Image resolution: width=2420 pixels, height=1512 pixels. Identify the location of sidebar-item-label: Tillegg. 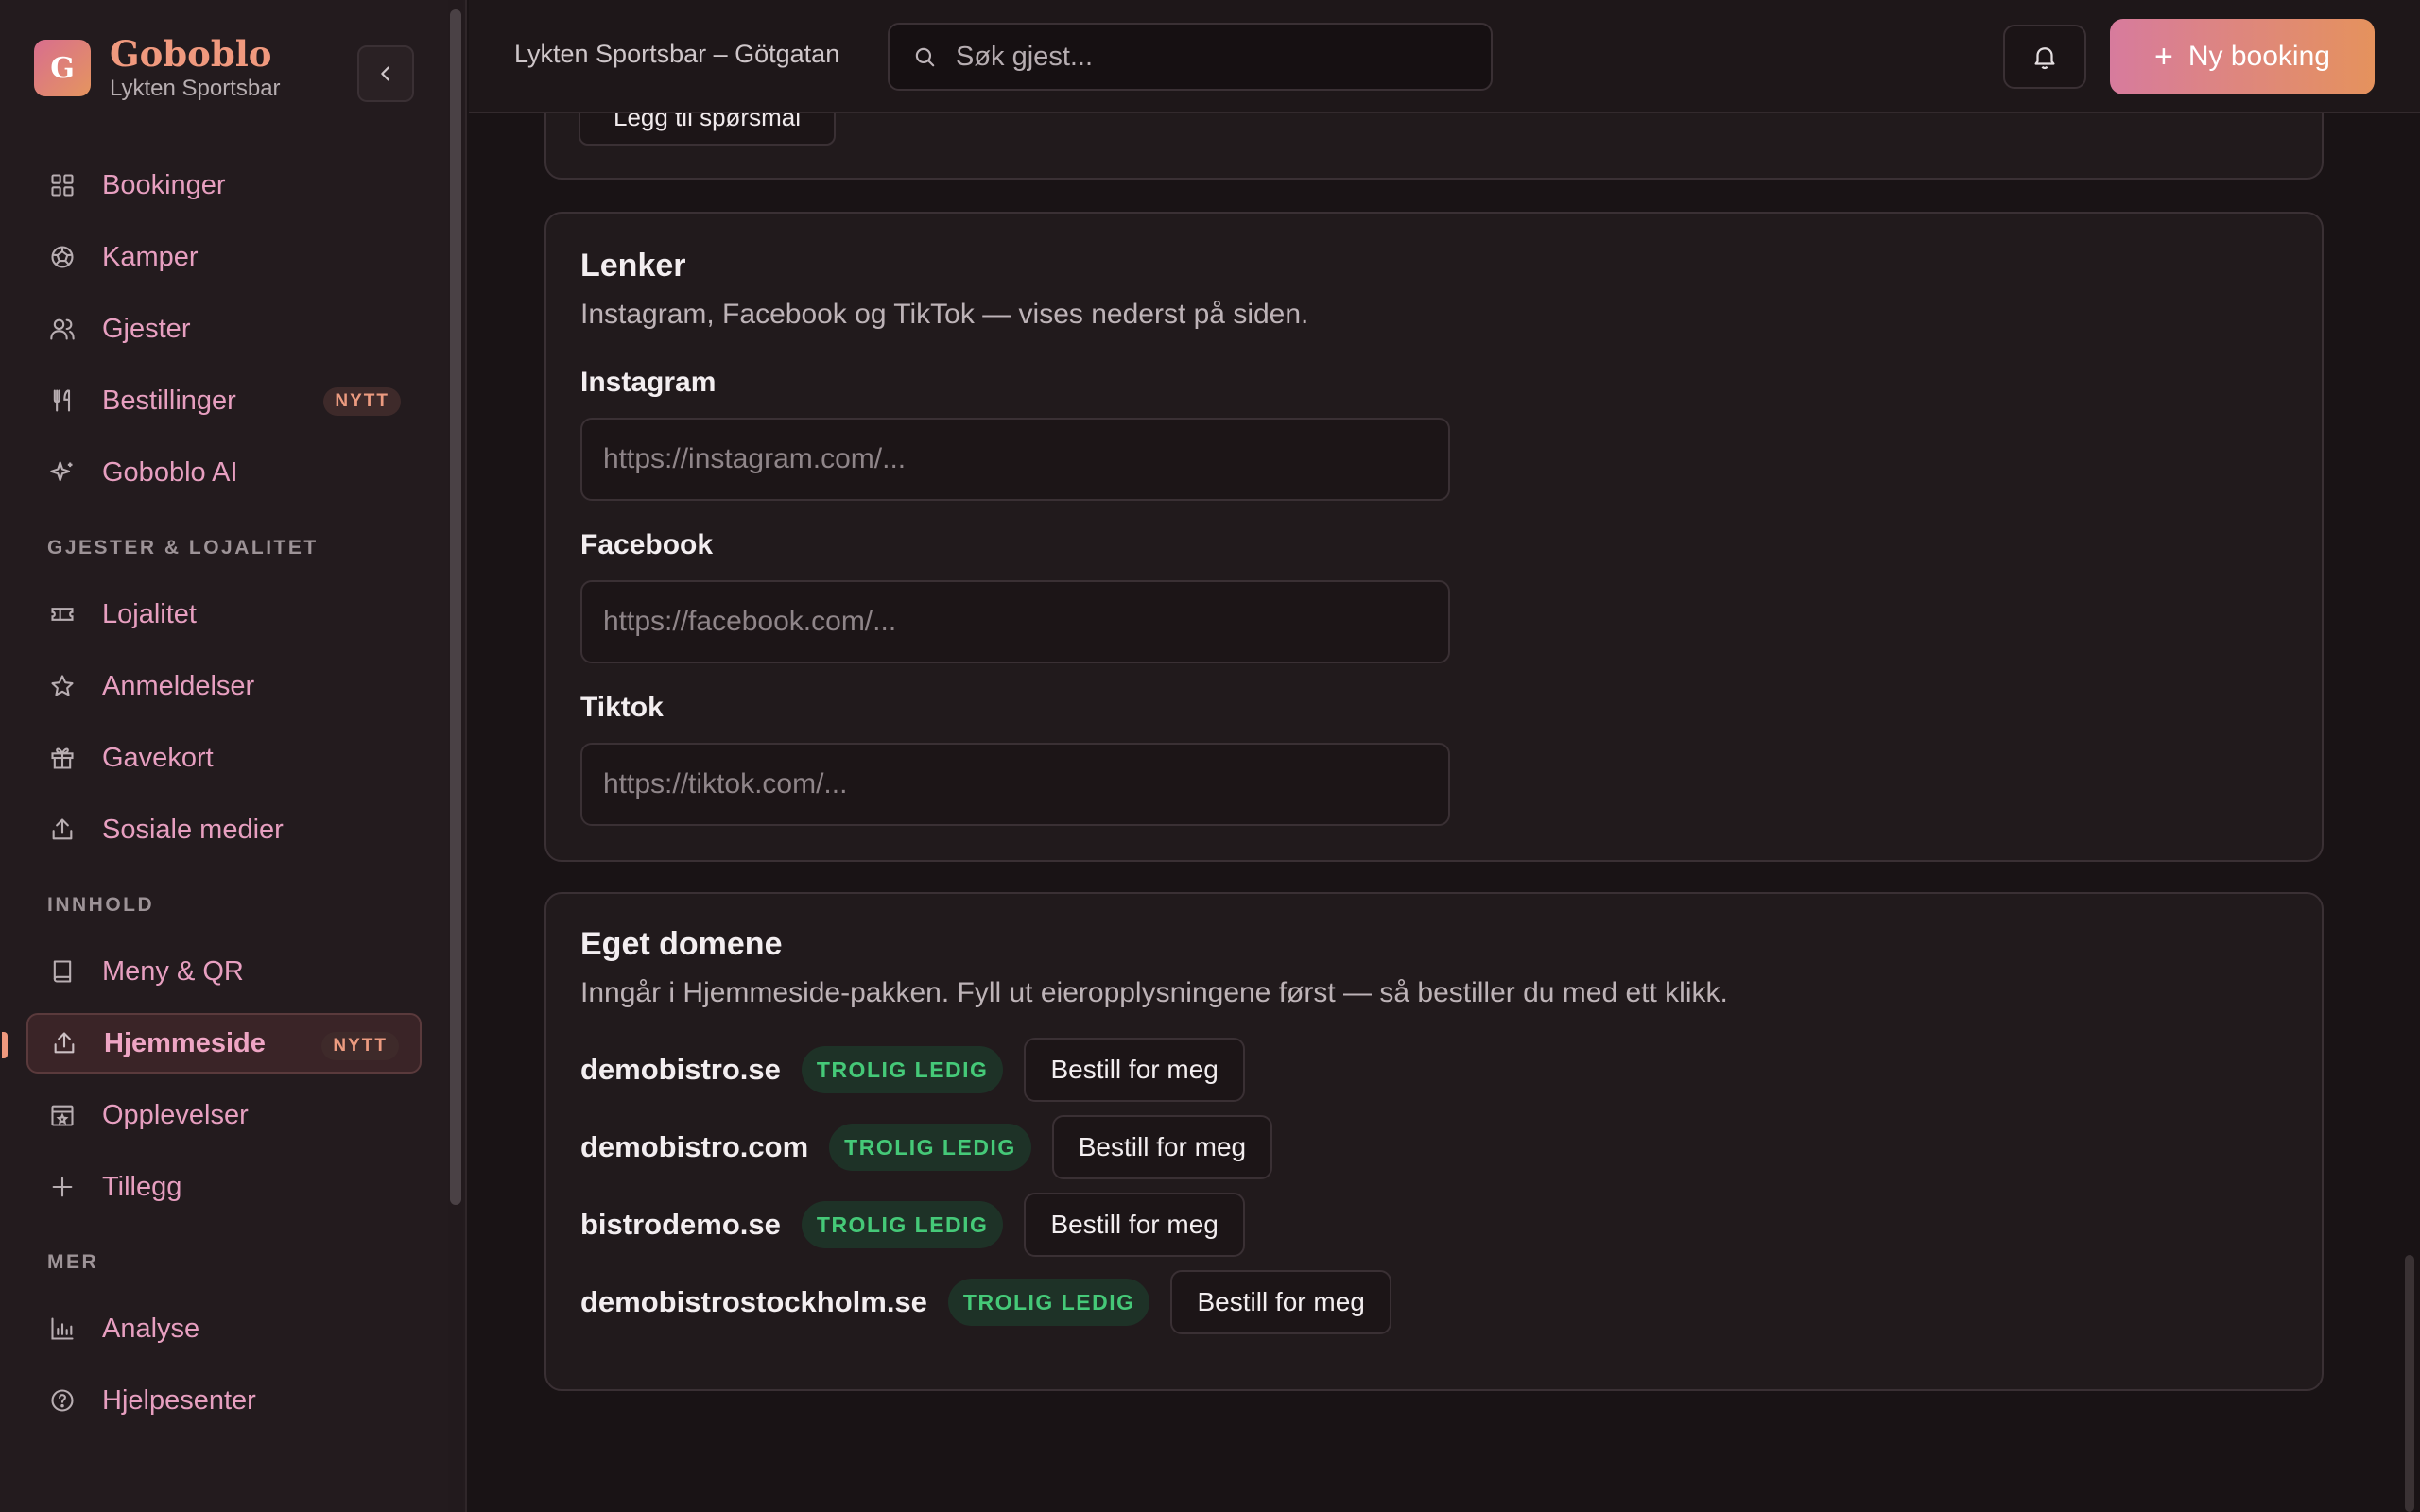
(142, 1186).